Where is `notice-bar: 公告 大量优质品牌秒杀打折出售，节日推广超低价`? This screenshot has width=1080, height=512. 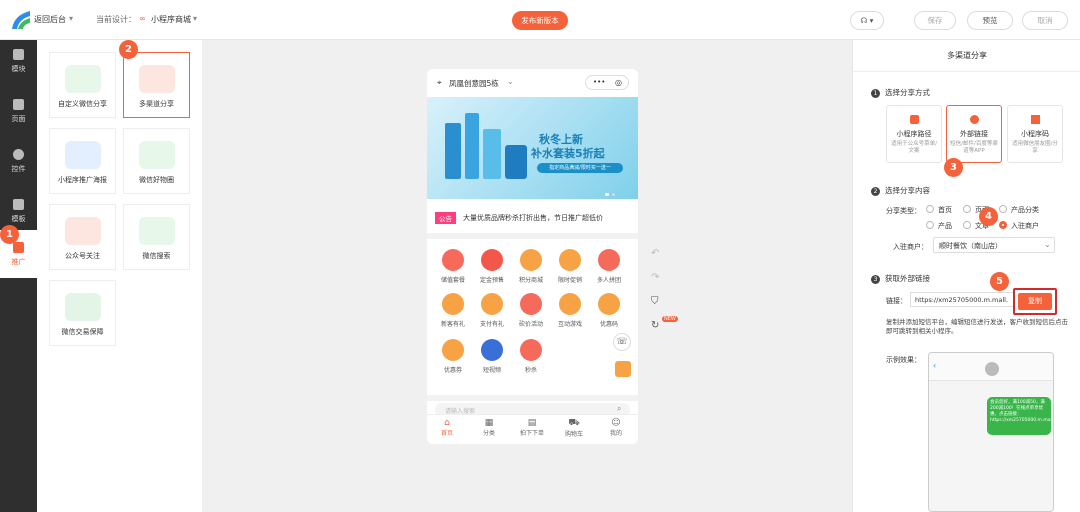 notice-bar: 公告 大量优质品牌秒杀打折出售，节日推广超低价 is located at coordinates (532, 218).